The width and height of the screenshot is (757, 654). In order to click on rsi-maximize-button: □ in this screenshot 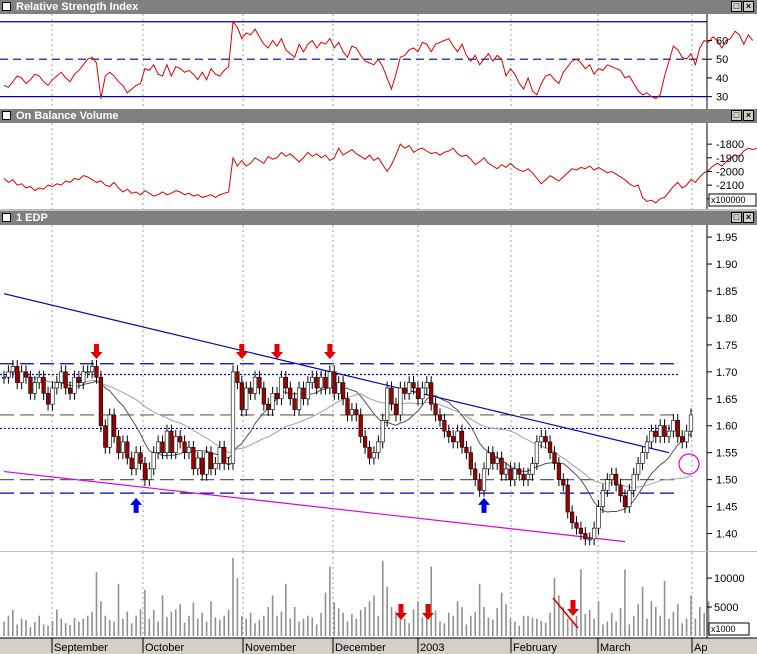, I will do `click(736, 6)`.